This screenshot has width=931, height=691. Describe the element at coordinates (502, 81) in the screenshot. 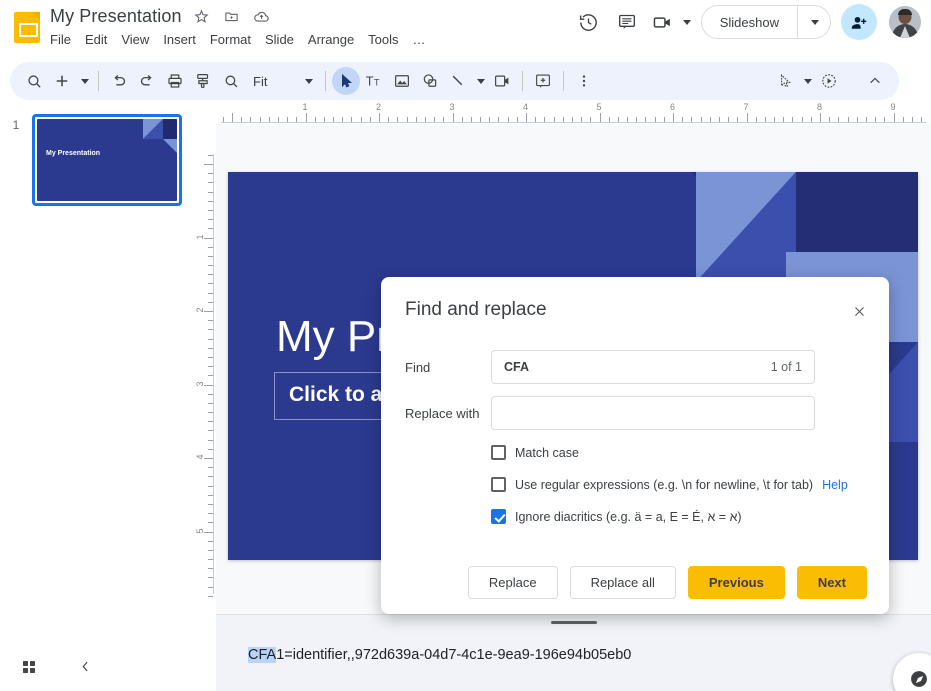

I see `insert-video-icon` at that location.